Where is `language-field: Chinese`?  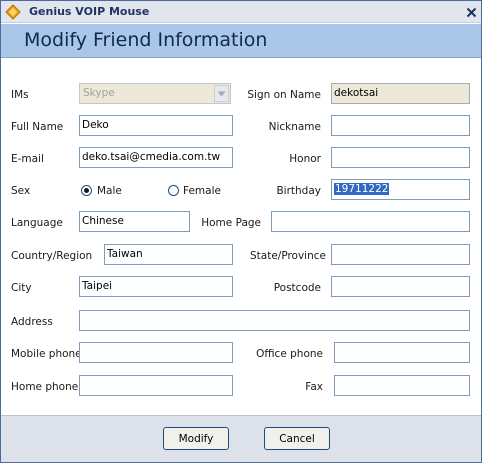 language-field: Chinese is located at coordinates (134, 221).